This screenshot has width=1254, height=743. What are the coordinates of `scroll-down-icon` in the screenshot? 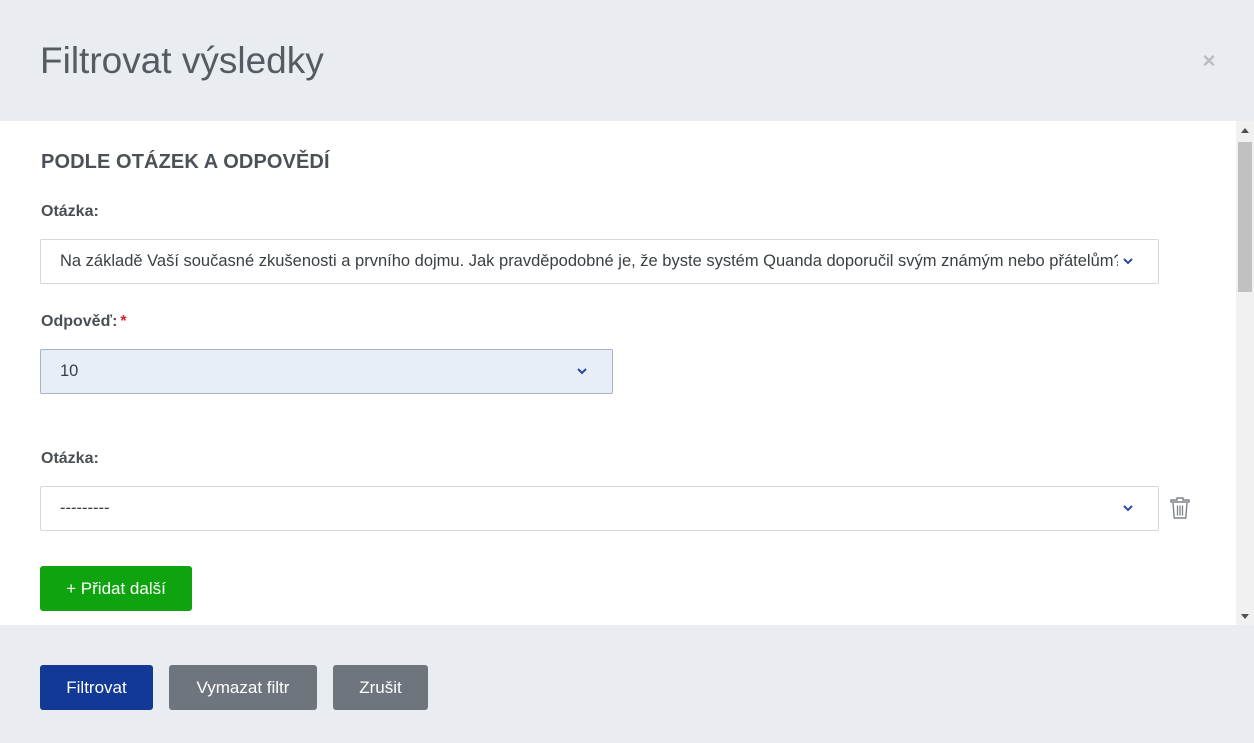 It's located at (1245, 616).